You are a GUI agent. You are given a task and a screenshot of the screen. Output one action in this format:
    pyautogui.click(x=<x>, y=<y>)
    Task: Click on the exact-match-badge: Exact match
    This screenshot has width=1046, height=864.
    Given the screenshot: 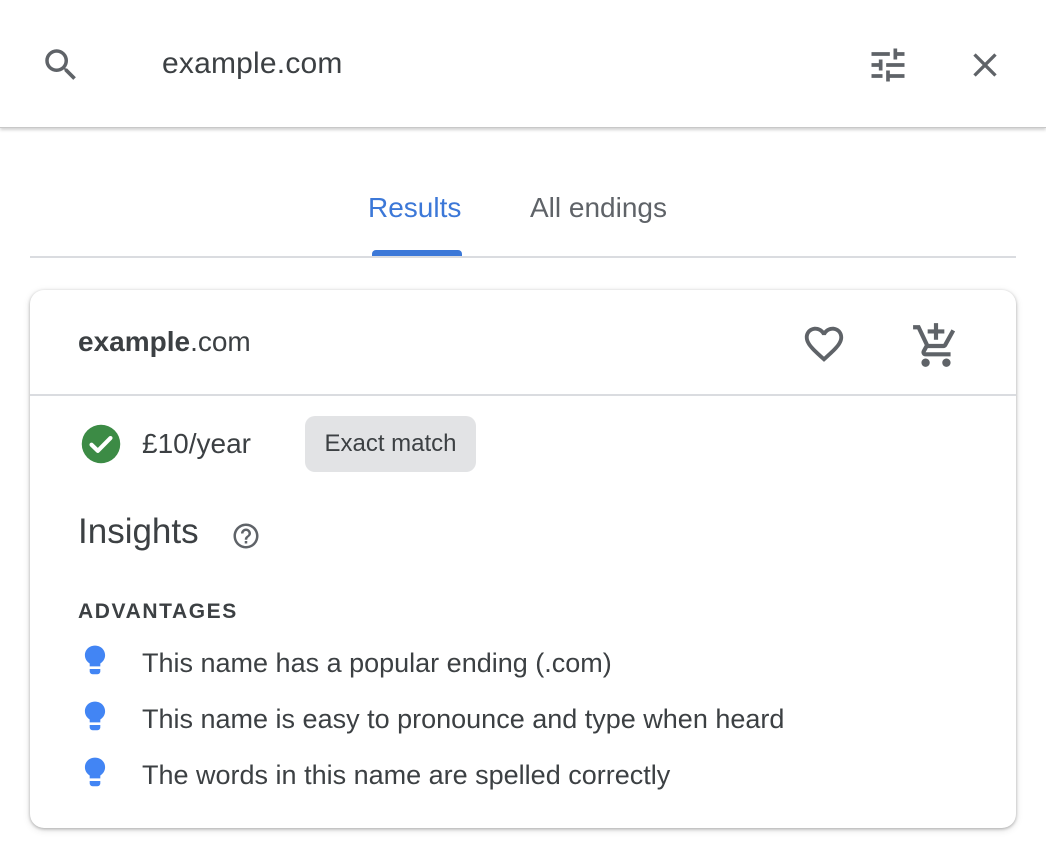 What is the action you would take?
    pyautogui.click(x=390, y=444)
    